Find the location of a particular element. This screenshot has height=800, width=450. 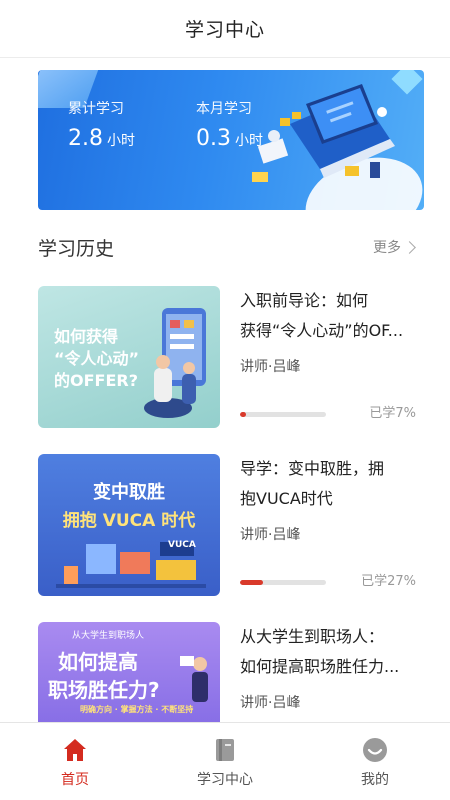

tab-study-center: 学习中心 is located at coordinates (225, 763).